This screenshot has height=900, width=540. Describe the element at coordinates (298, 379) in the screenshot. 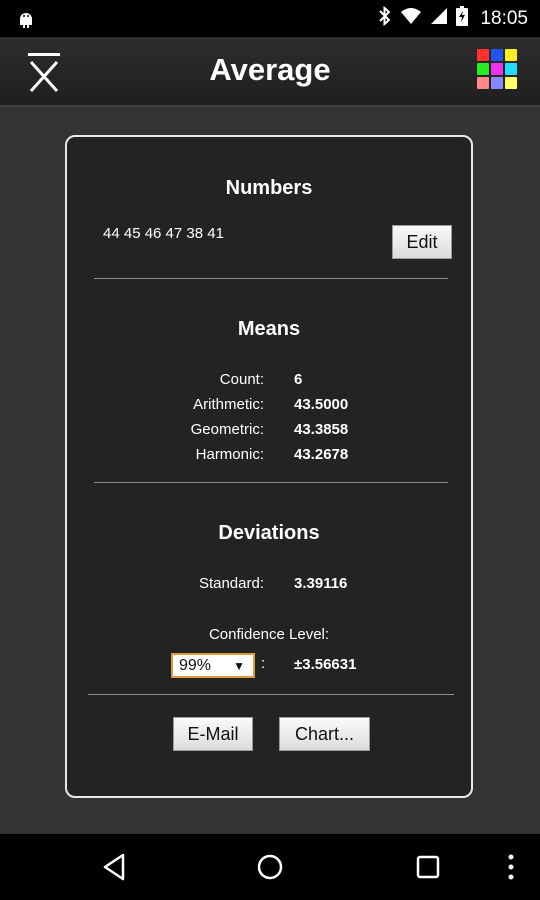

I see `count-value: 6` at that location.